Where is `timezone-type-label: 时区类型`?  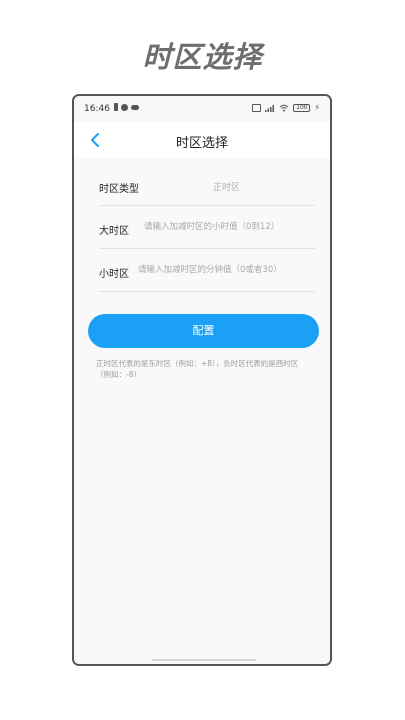
timezone-type-label: 时区类型 is located at coordinates (119, 189).